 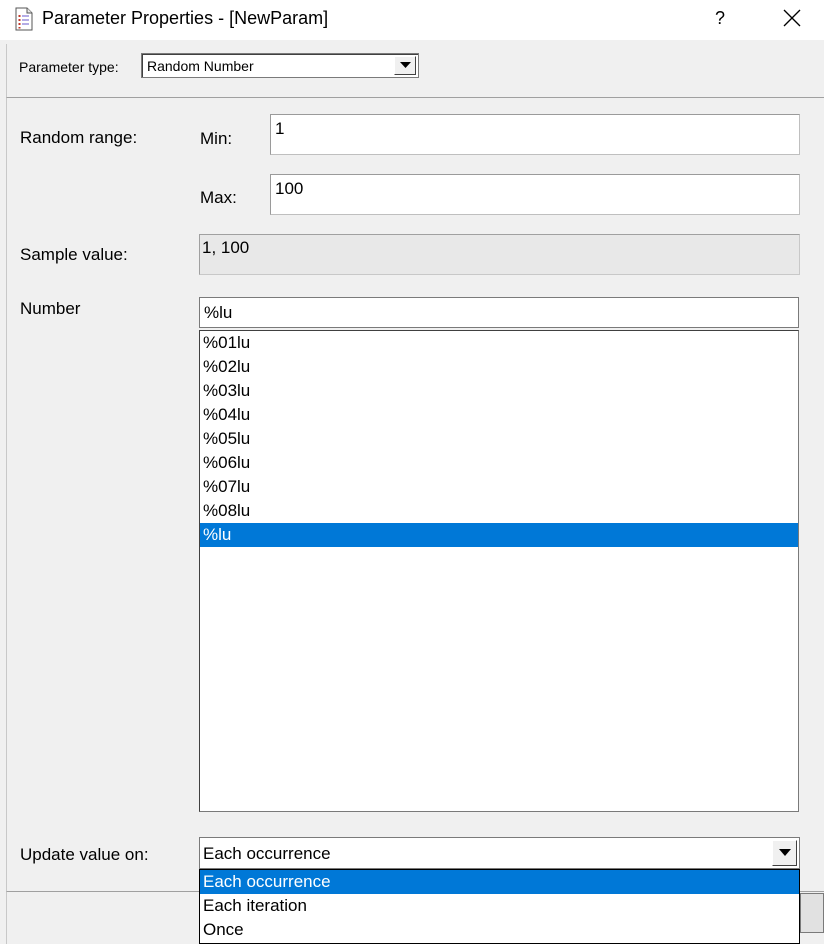 I want to click on parameter-type-dropdown-button, so click(x=405, y=65).